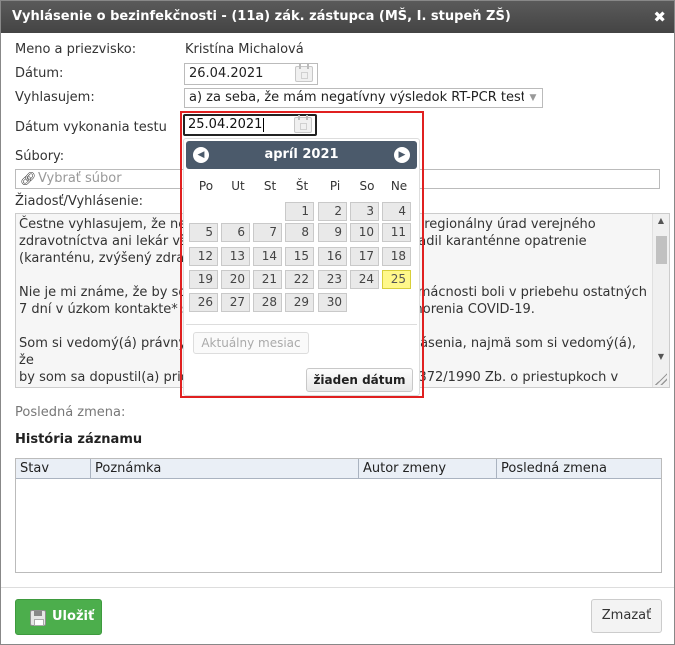 The width and height of the screenshot is (675, 645). What do you see at coordinates (225, 469) in the screenshot?
I see `column-note: Poznámka` at bounding box center [225, 469].